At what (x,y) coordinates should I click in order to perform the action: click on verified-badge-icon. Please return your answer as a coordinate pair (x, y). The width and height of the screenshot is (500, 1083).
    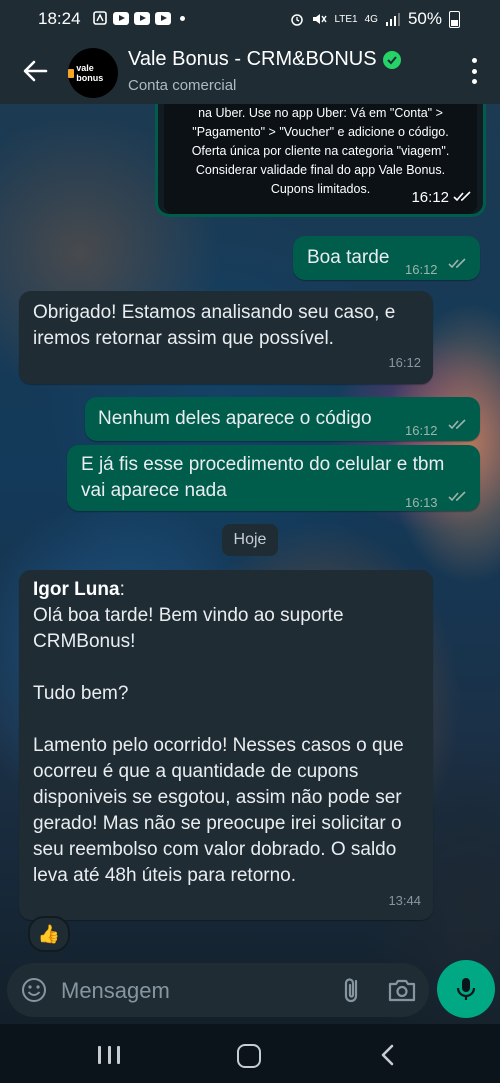
    Looking at the image, I should click on (391, 59).